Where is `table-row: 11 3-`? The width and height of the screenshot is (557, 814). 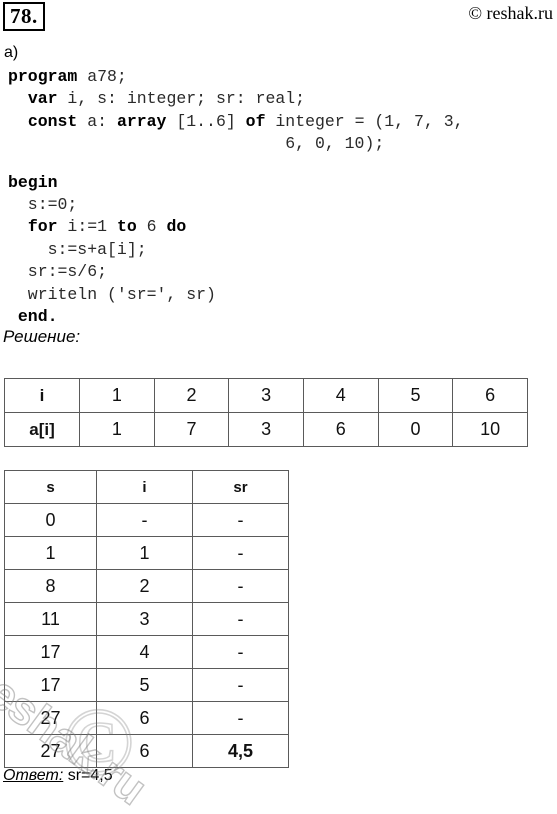 table-row: 11 3- is located at coordinates (146, 619).